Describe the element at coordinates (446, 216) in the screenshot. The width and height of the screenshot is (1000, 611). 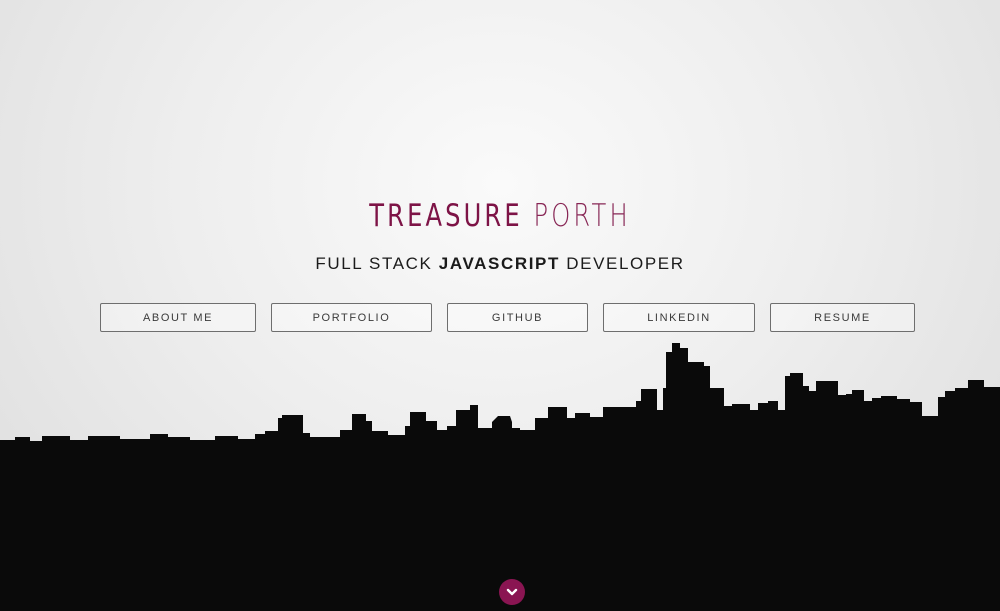
I see `name-first: TREASURE` at that location.